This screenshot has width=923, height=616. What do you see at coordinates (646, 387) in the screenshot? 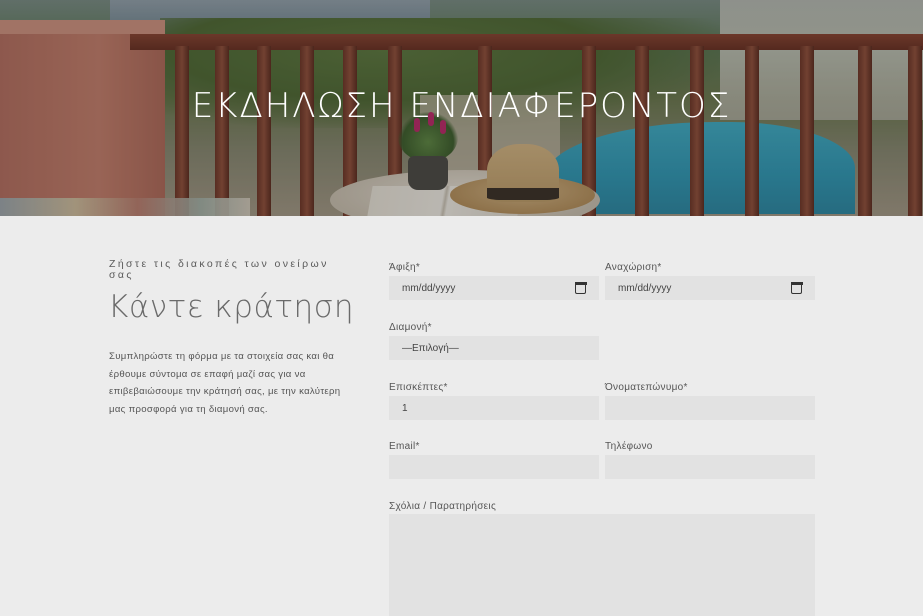
I see `fullname-label: Όνοματεπώνυμο*` at bounding box center [646, 387].